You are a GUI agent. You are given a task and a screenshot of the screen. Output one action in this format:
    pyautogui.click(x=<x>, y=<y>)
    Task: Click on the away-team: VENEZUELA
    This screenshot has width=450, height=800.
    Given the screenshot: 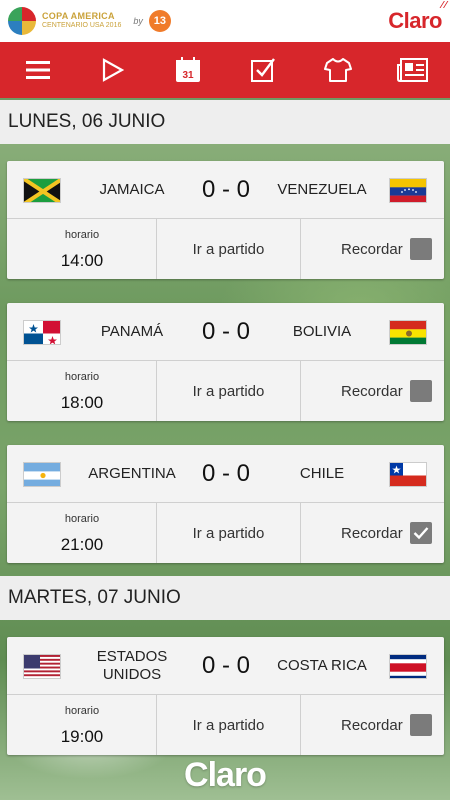 What is the action you would take?
    pyautogui.click(x=322, y=189)
    